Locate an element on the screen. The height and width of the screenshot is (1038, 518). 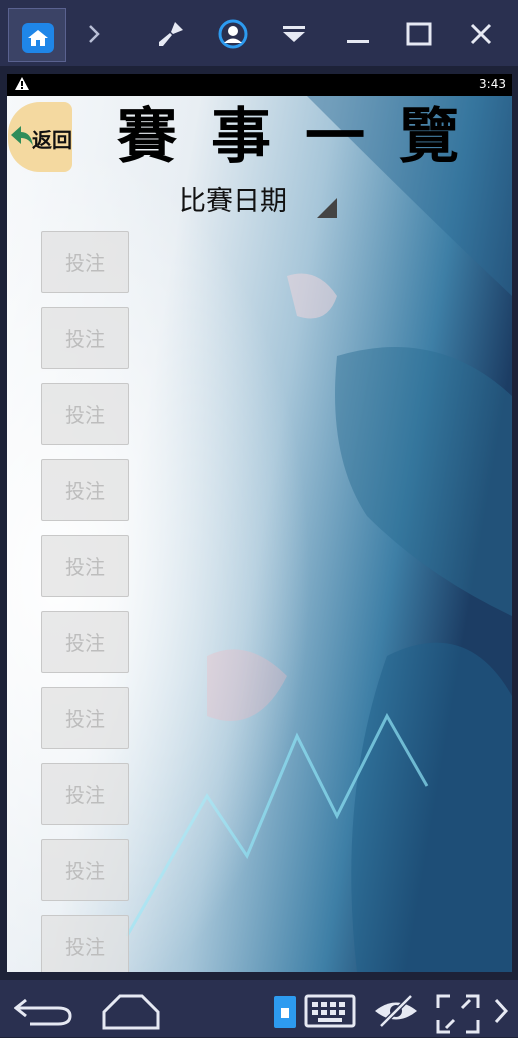
account-icon is located at coordinates (233, 34).